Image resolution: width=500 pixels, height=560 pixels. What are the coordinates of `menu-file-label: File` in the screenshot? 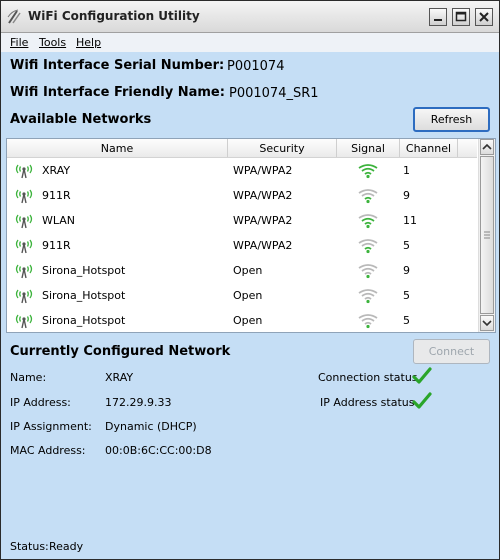 It's located at (19, 42).